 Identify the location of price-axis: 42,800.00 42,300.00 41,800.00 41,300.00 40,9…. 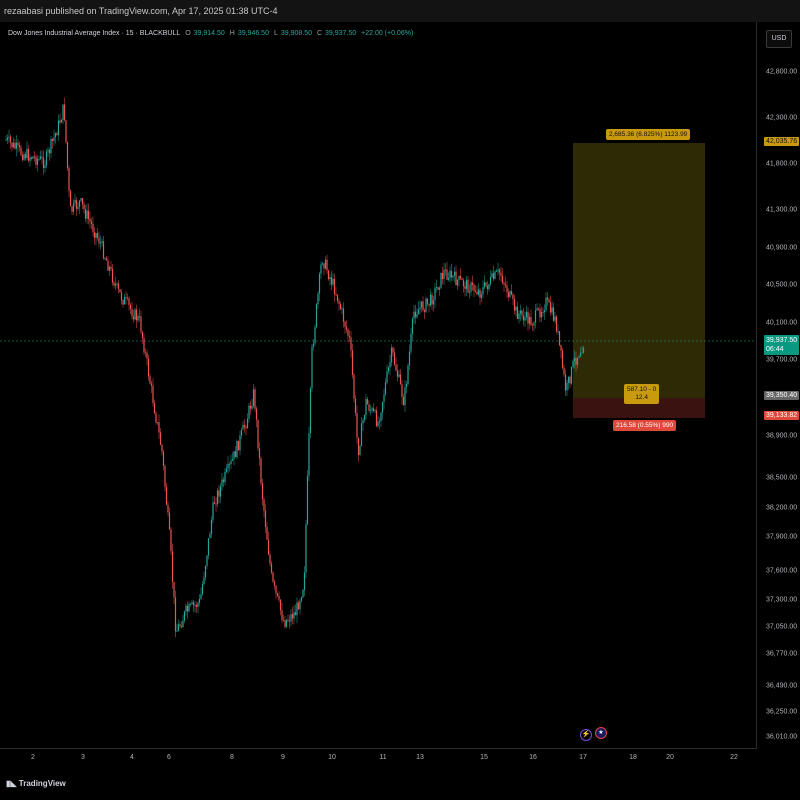
(778, 385).